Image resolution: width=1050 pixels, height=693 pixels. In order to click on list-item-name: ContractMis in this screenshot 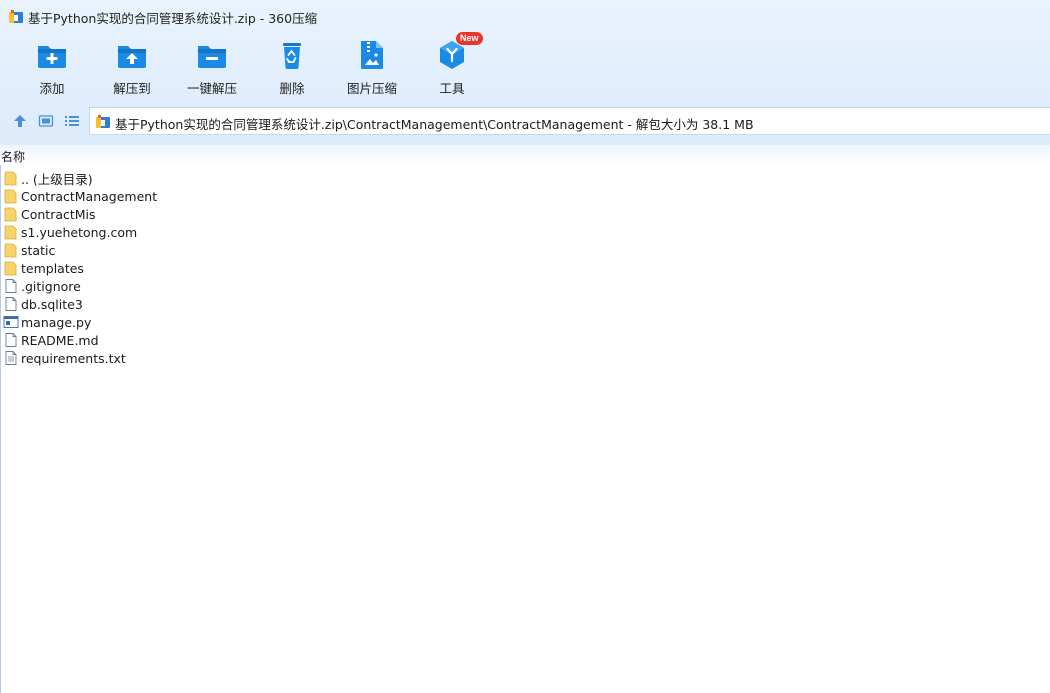, I will do `click(58, 214)`.